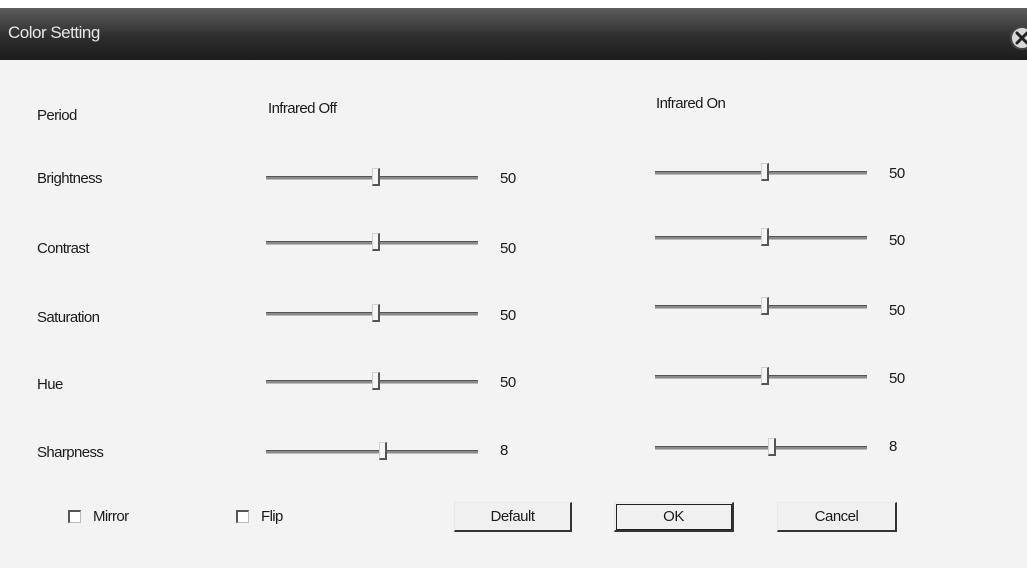  Describe the element at coordinates (1018, 38) in the screenshot. I see `close-icon` at that location.